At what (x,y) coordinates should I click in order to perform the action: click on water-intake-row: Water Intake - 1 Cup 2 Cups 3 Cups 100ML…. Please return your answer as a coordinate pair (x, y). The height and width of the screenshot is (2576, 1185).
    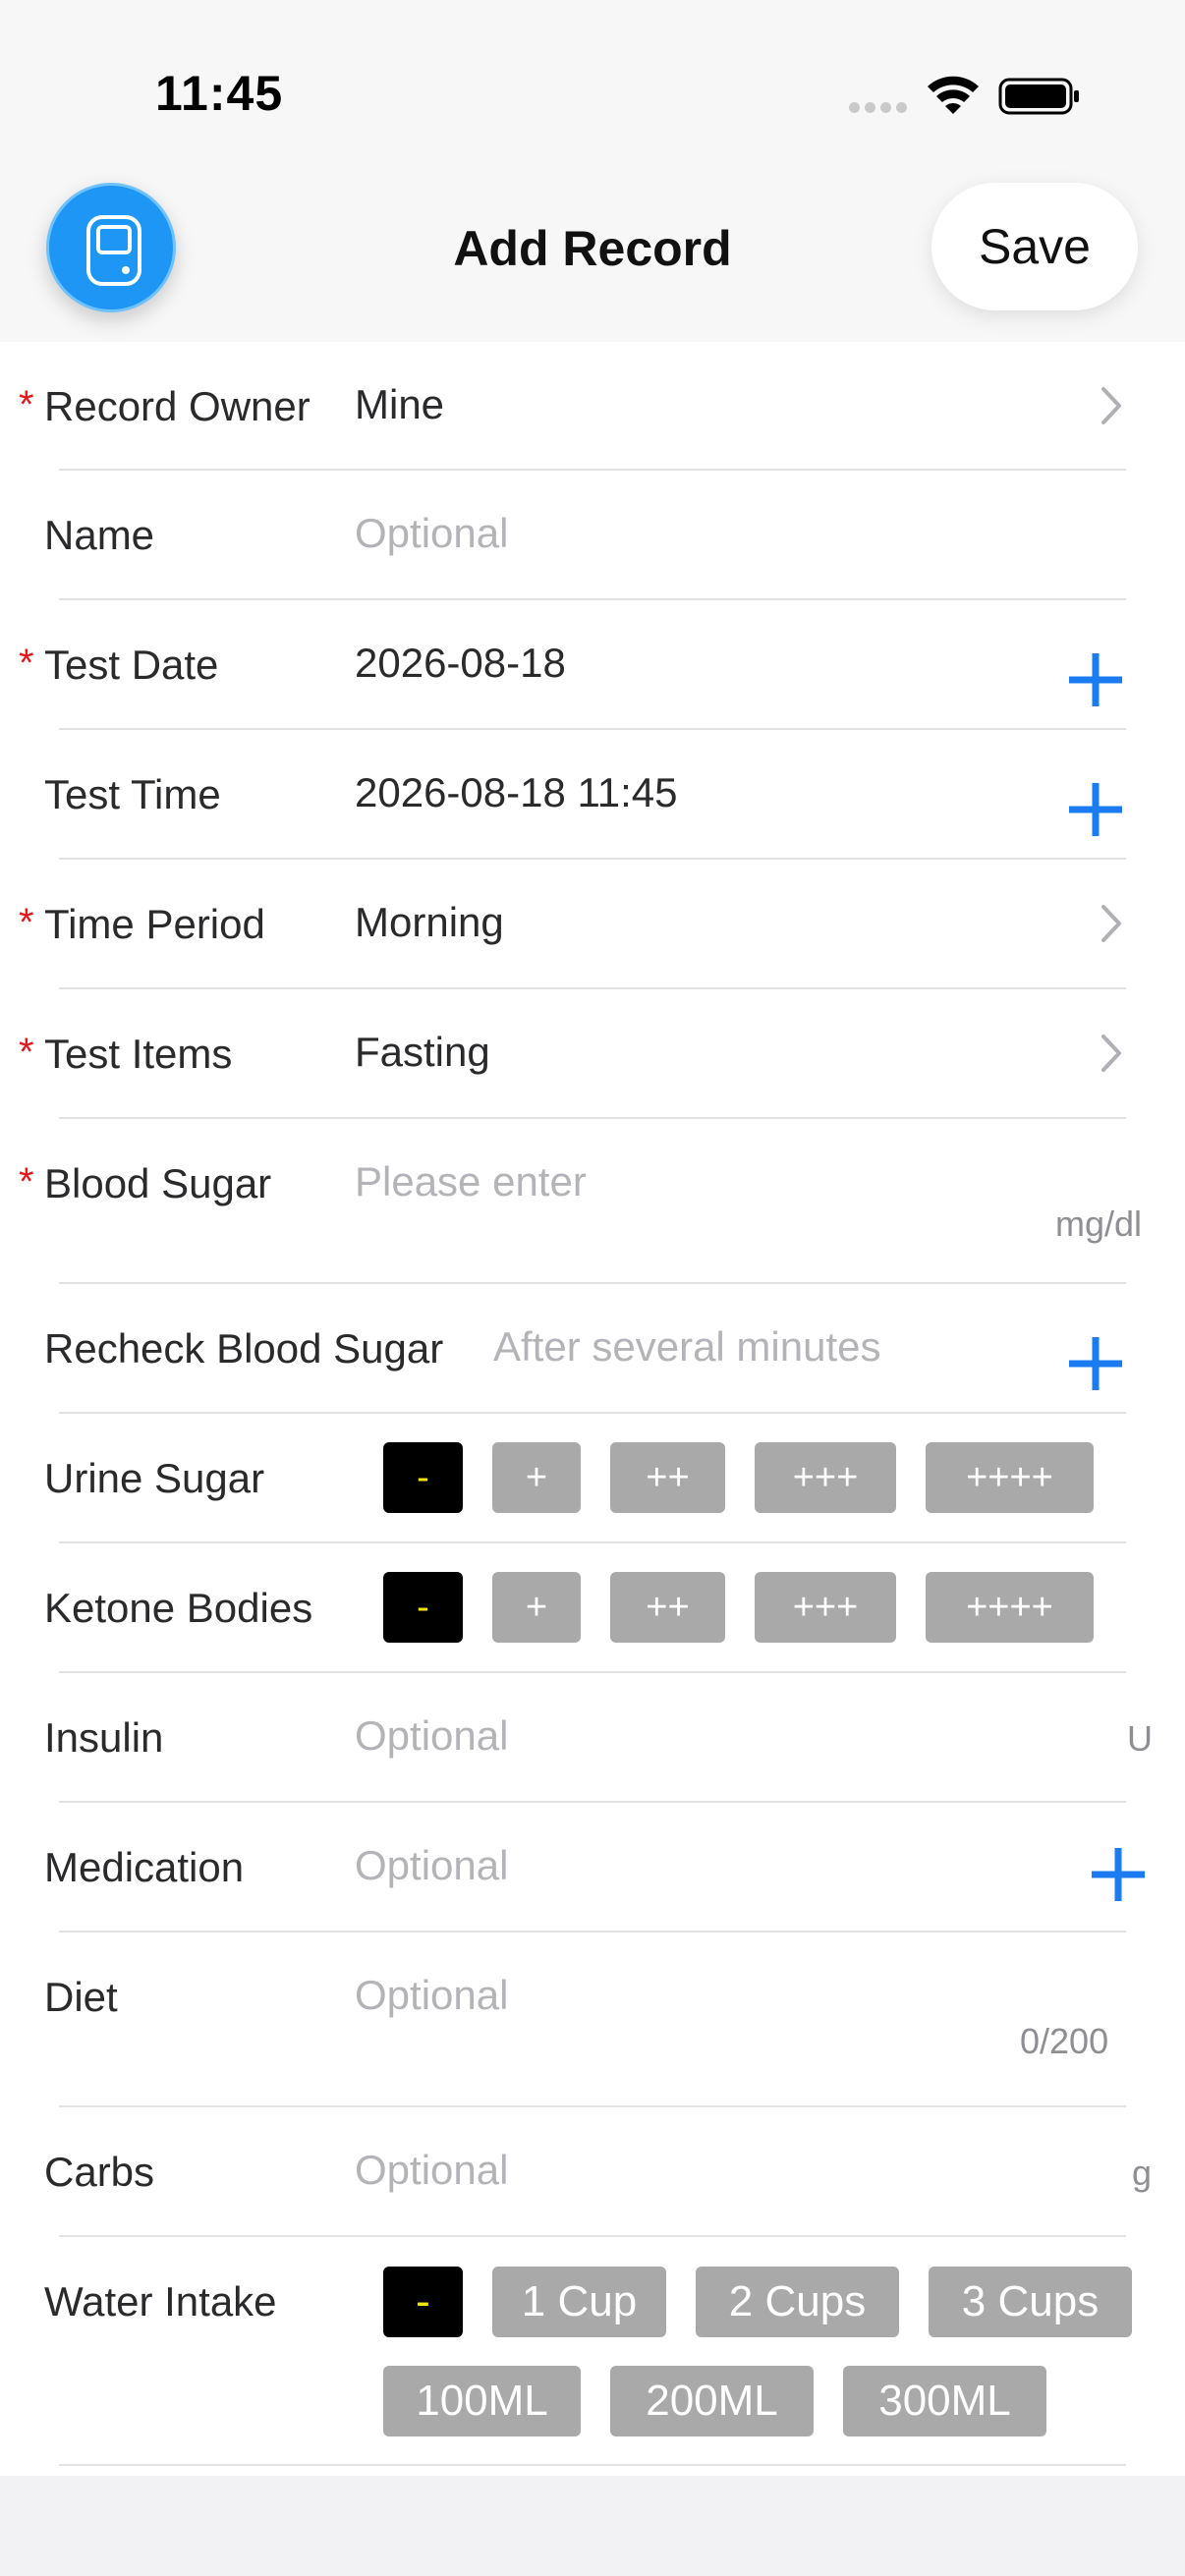
    Looking at the image, I should click on (592, 2355).